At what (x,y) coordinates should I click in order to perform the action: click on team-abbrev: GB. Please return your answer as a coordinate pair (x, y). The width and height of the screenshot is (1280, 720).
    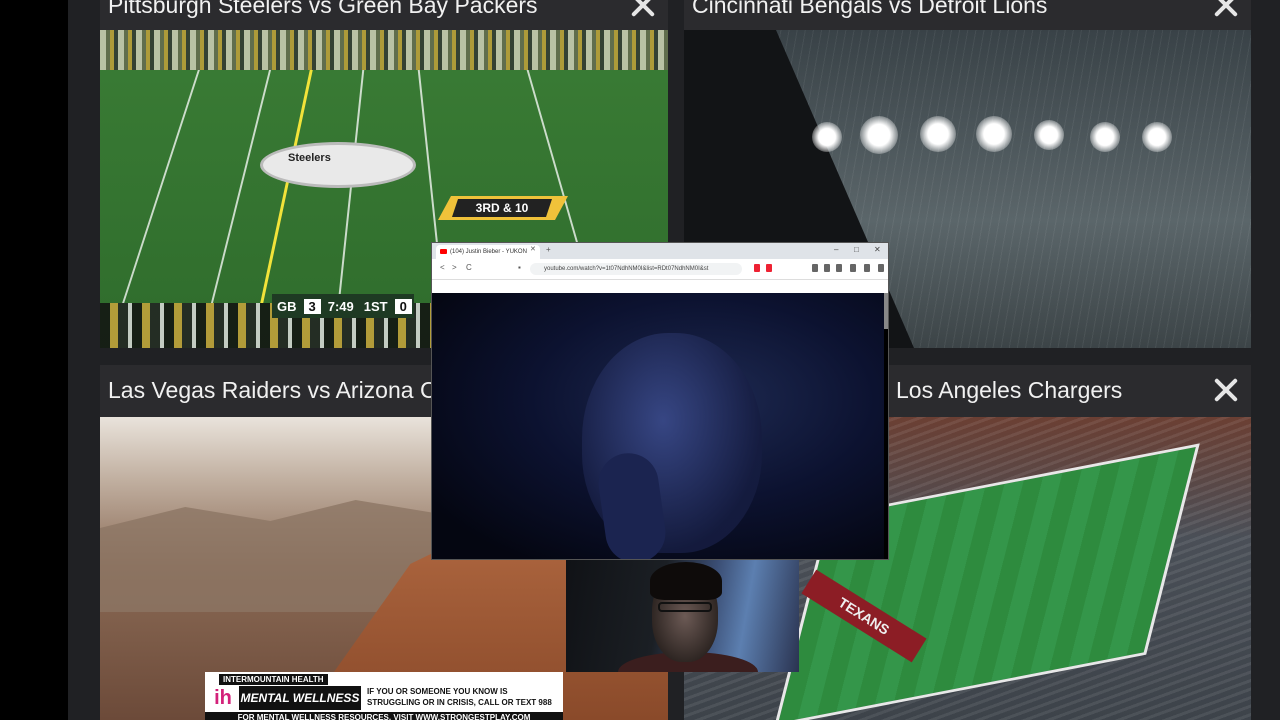
    Looking at the image, I should click on (287, 306).